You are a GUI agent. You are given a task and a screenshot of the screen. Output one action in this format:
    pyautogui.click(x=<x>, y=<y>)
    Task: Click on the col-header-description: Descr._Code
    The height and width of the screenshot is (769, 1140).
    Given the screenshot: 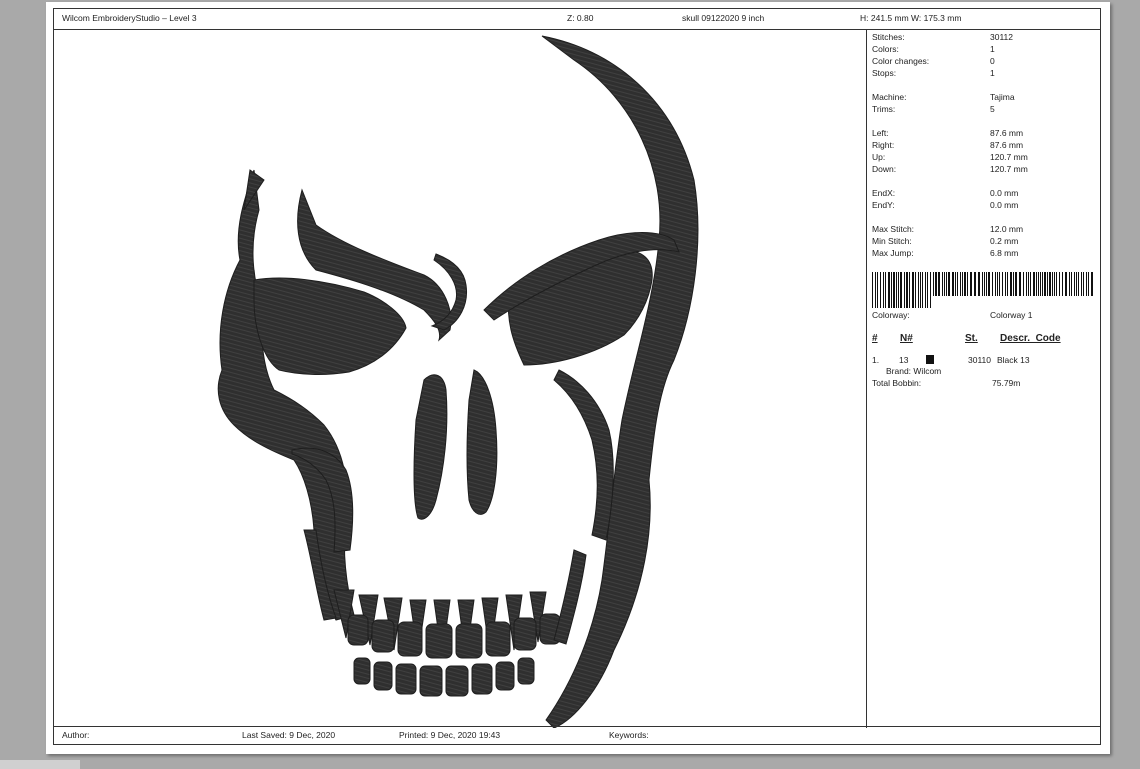 What is the action you would take?
    pyautogui.click(x=1030, y=338)
    